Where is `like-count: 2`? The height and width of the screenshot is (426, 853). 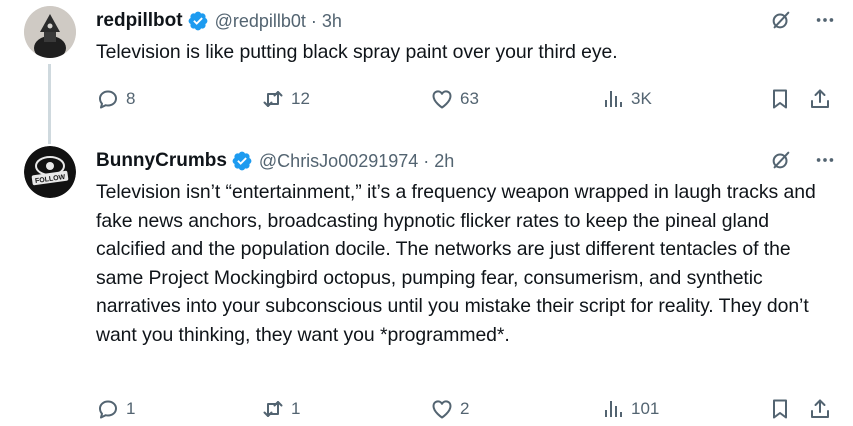
like-count: 2 is located at coordinates (465, 408).